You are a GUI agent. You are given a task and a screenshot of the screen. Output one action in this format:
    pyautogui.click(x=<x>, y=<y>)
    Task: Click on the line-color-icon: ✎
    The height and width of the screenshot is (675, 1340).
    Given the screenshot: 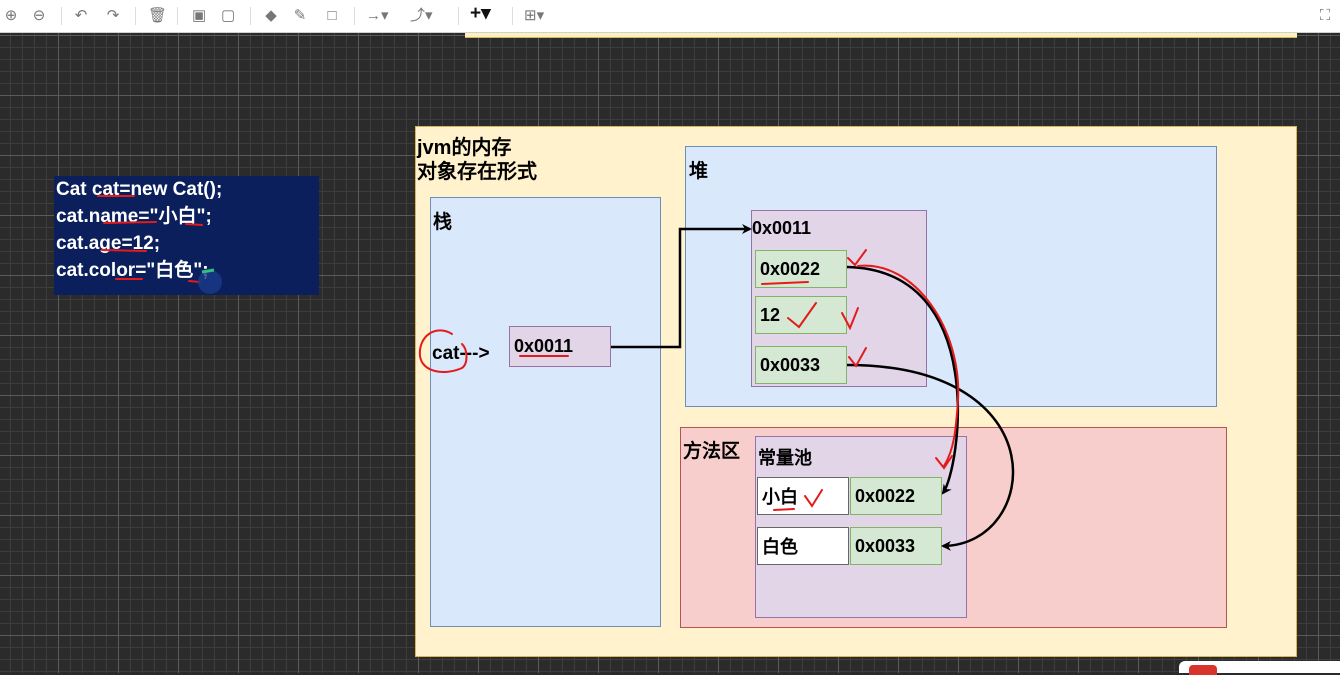 What is the action you would take?
    pyautogui.click(x=300, y=16)
    